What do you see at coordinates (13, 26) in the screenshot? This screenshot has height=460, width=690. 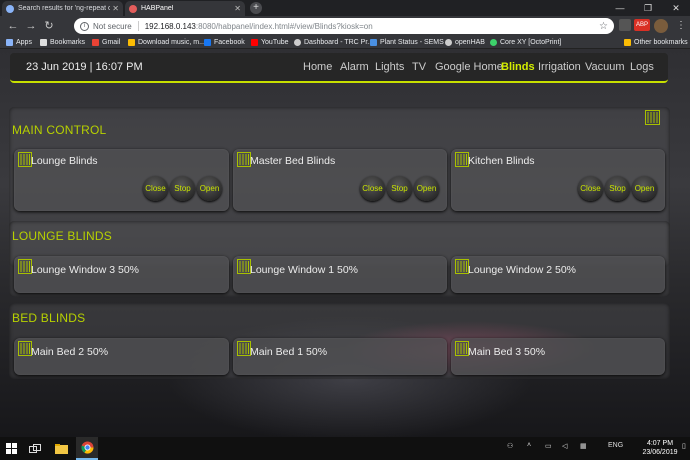 I see `back-icon: ←` at bounding box center [13, 26].